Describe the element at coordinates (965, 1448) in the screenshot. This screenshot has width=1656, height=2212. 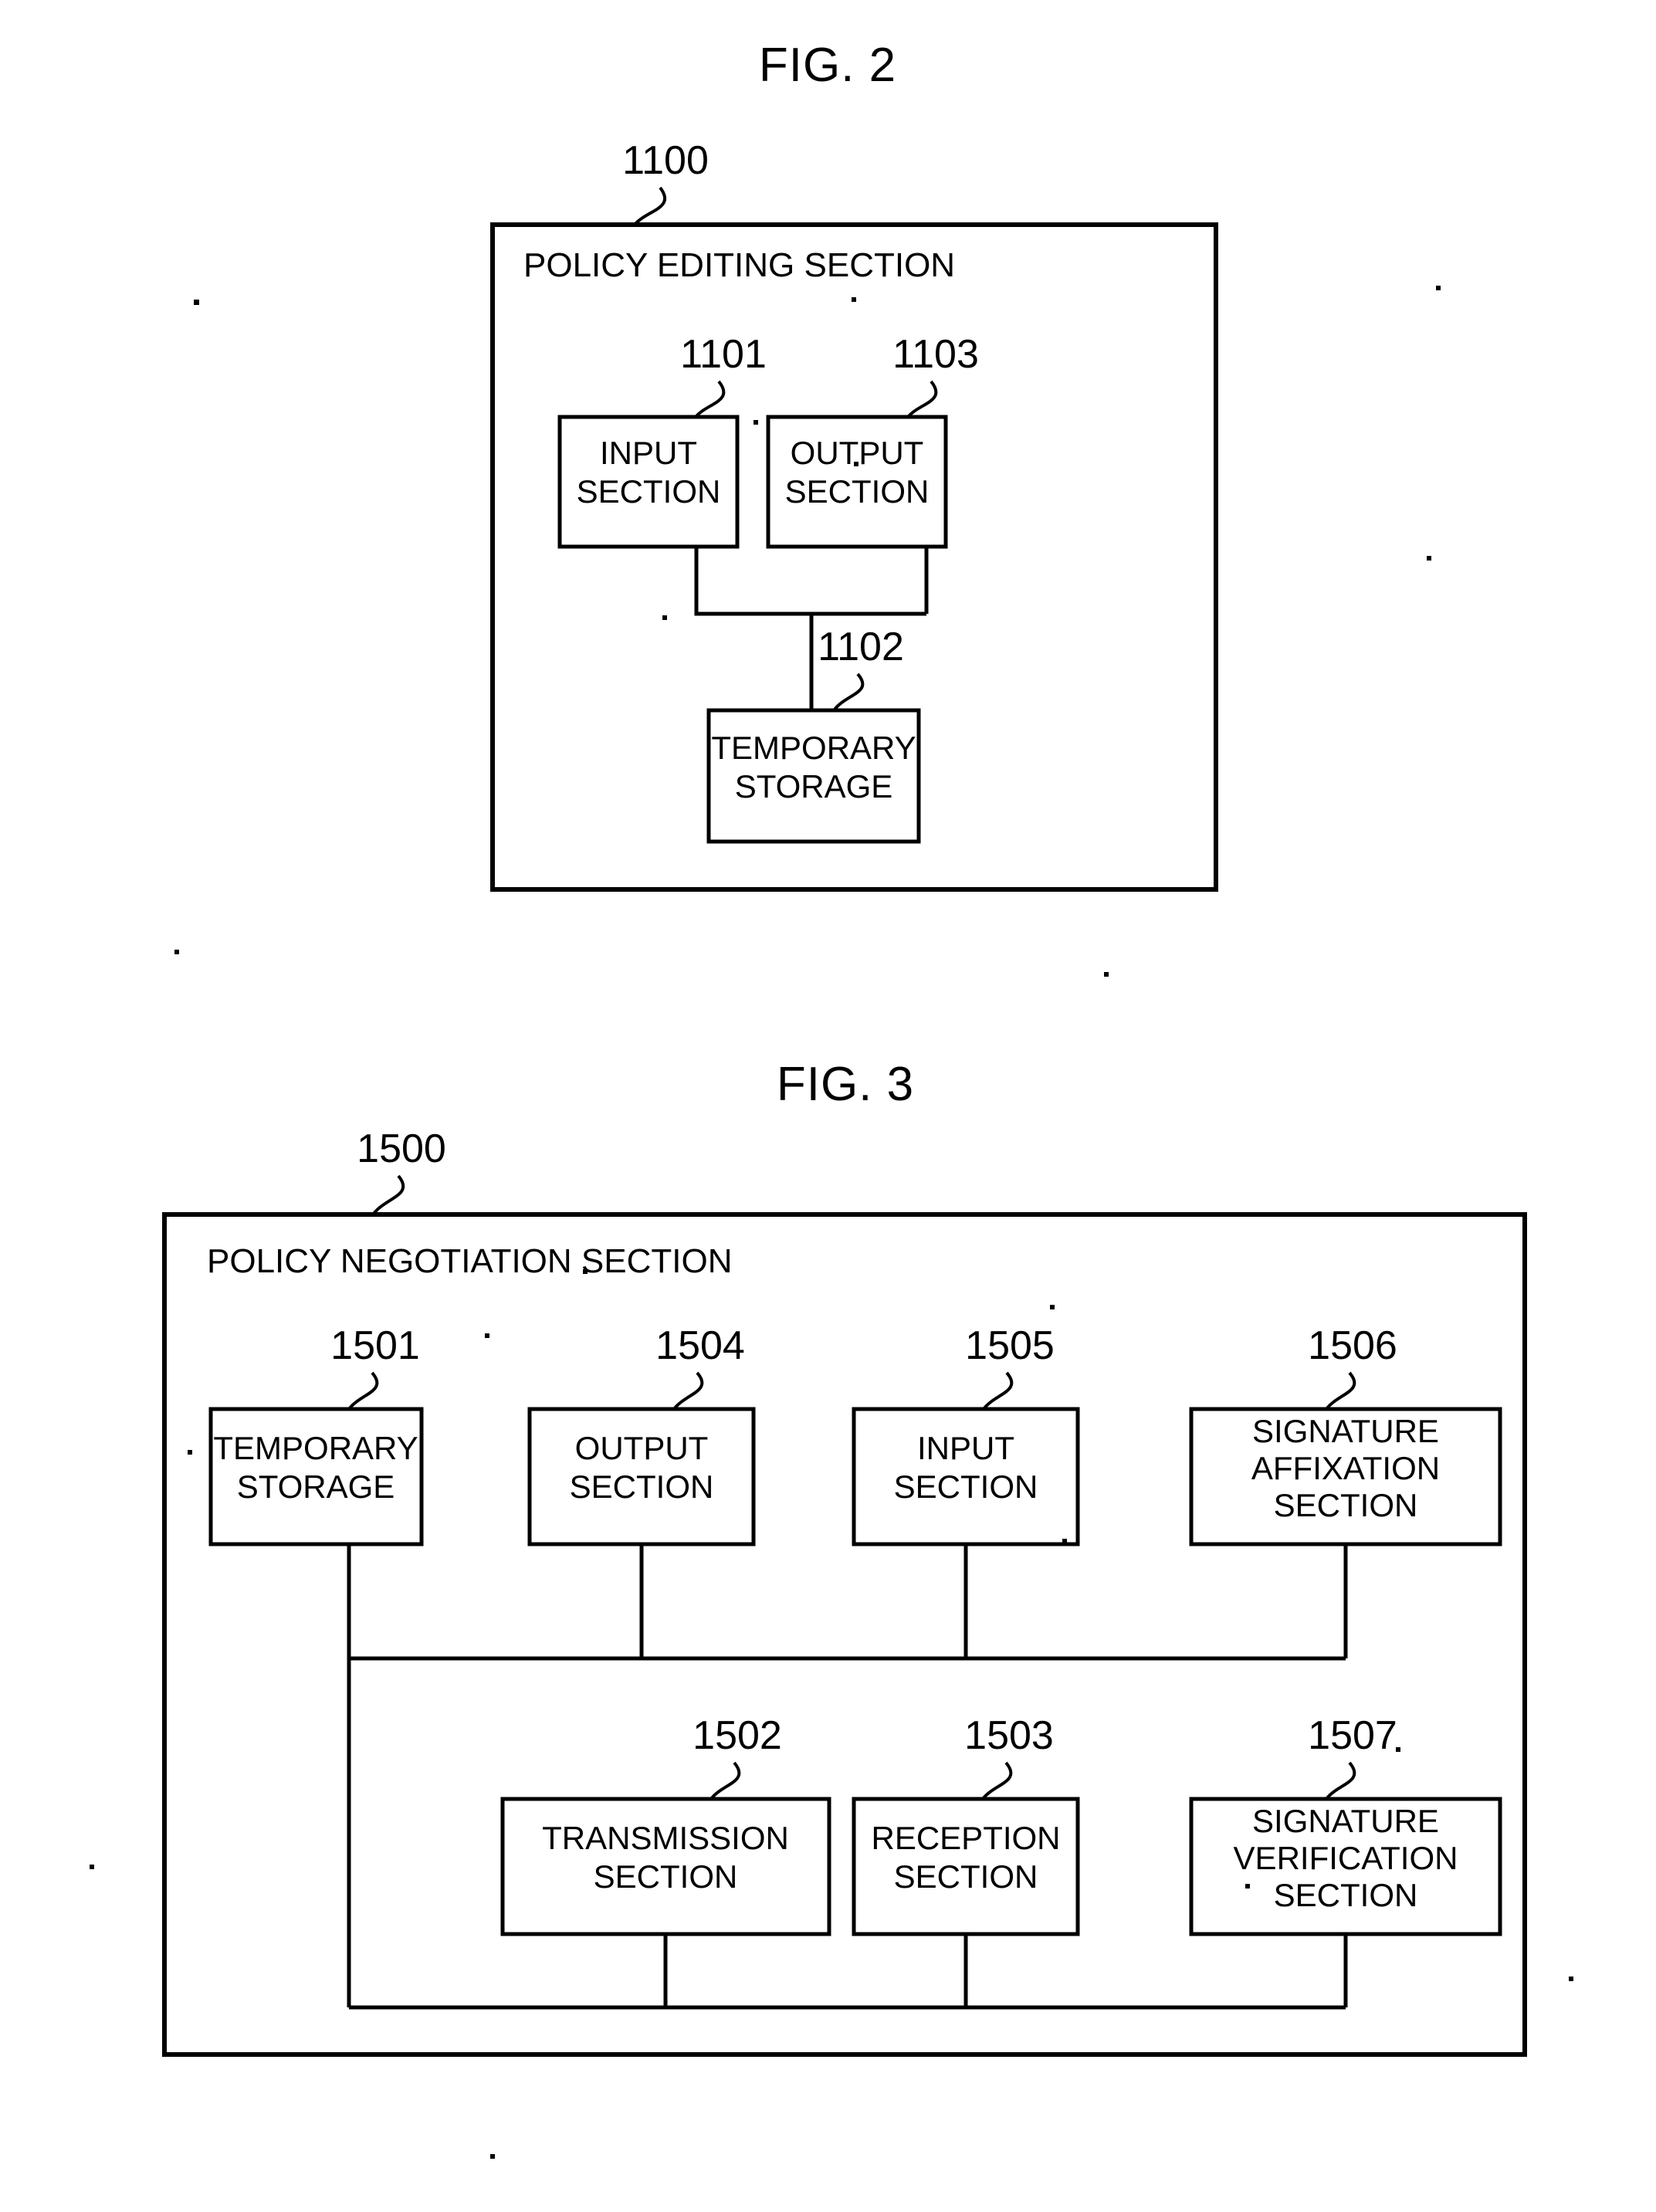
I see `fig3-block-input-section-line1: INPUT` at that location.